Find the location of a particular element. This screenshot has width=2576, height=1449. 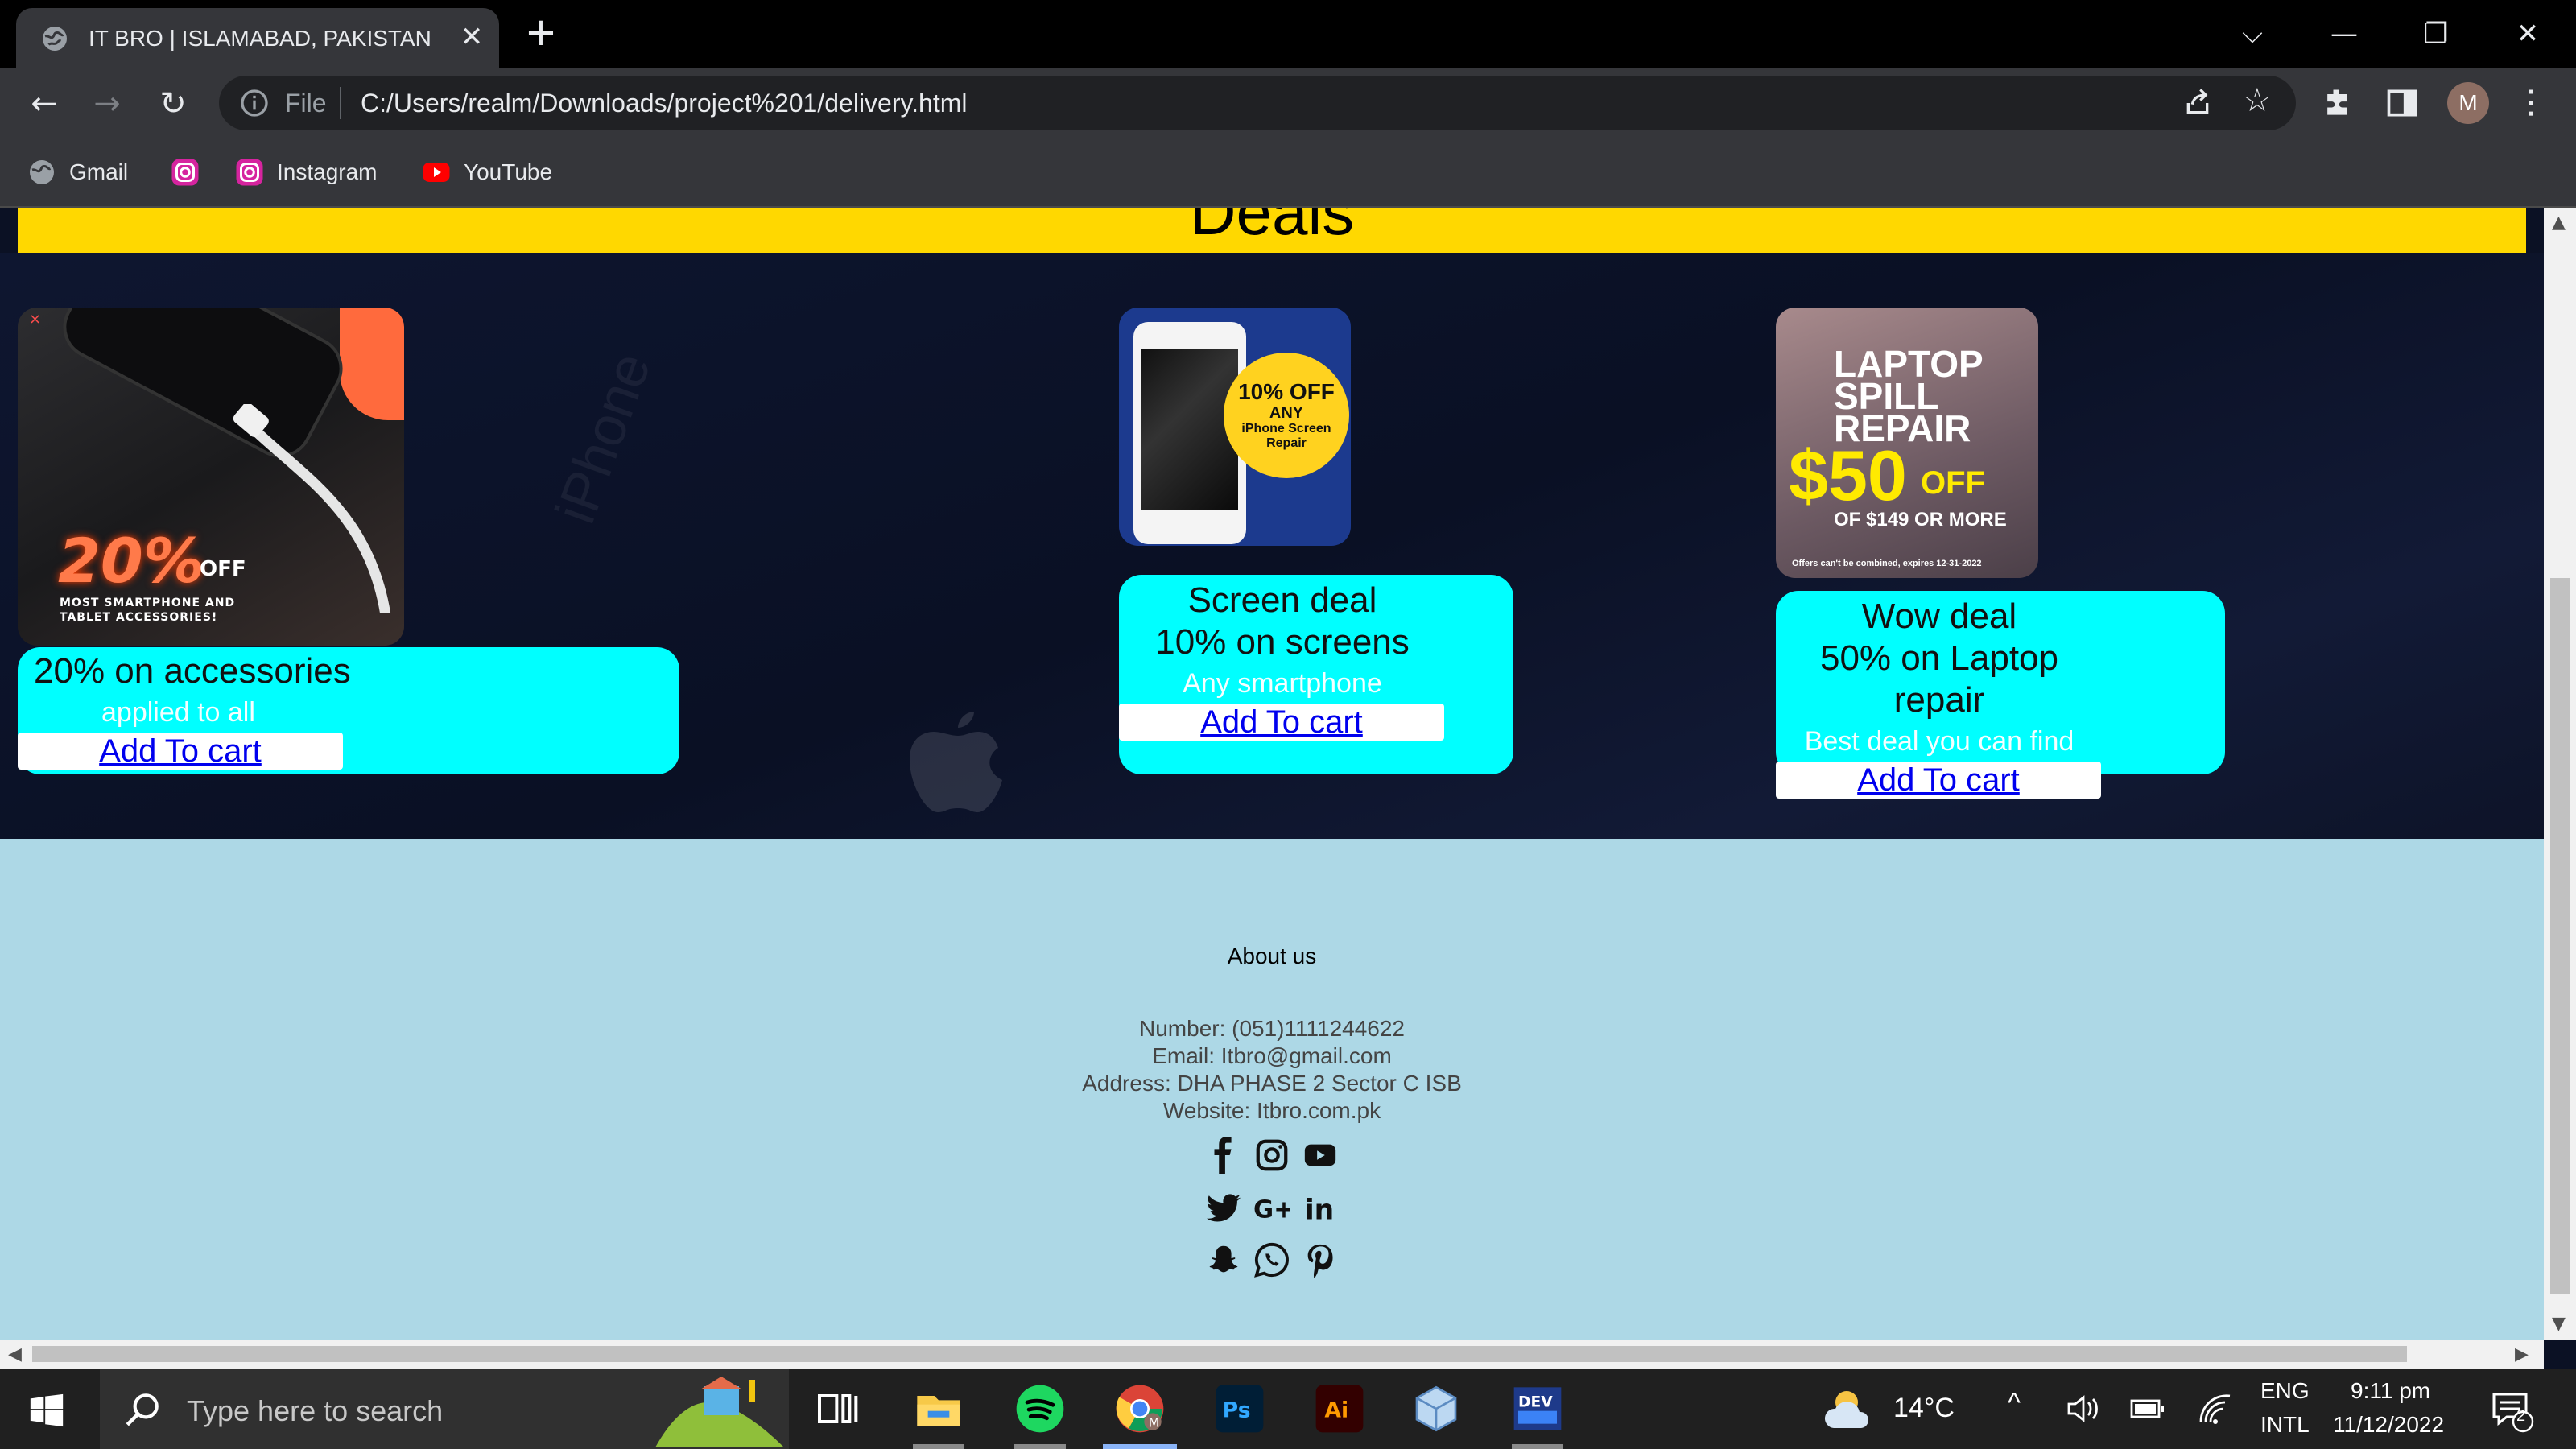

about-us-heading: About us is located at coordinates (1272, 955).